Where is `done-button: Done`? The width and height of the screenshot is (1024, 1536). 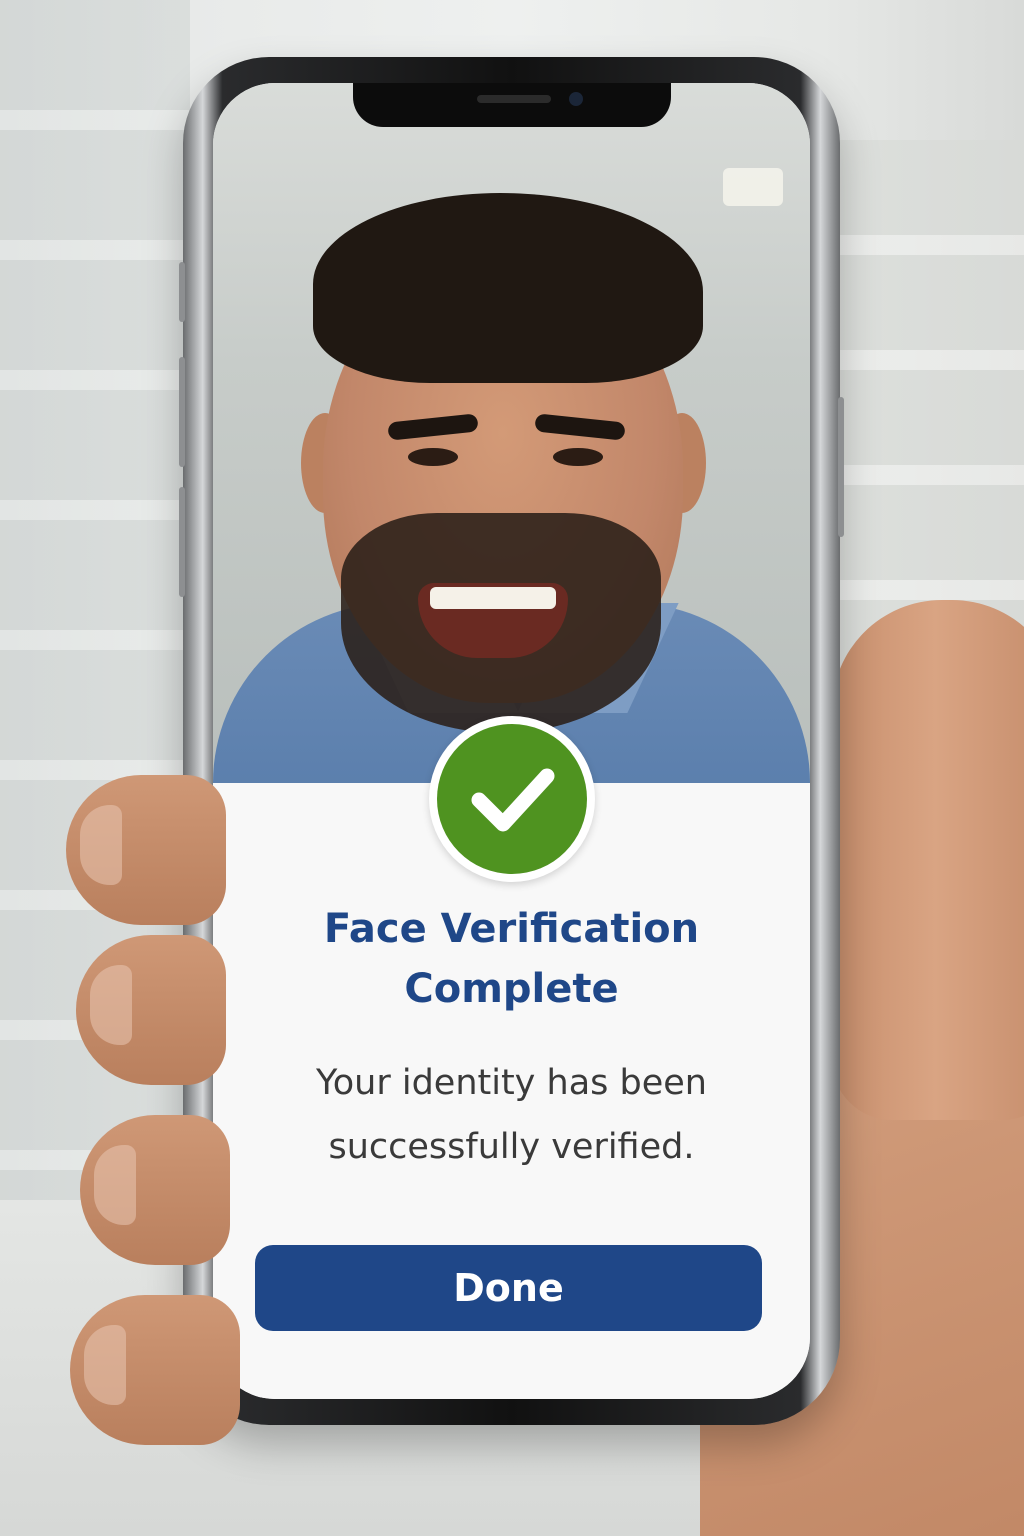
done-button: Done is located at coordinates (508, 1288).